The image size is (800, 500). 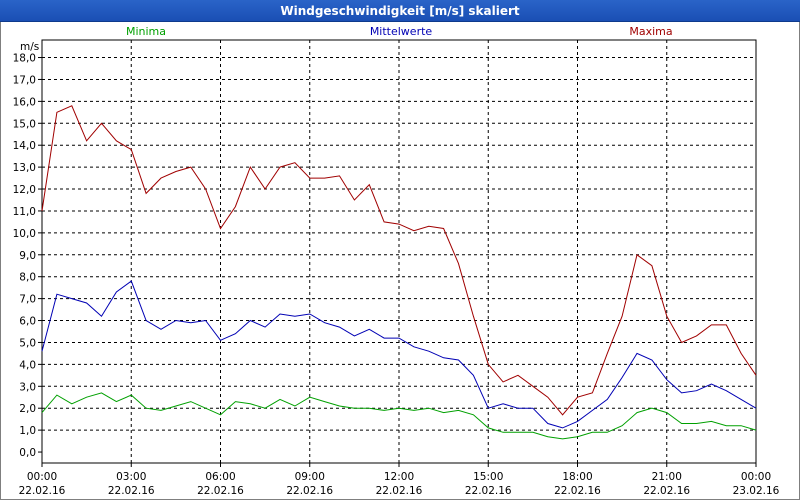 I want to click on y-tick-label: 11,0, so click(x=24, y=212).